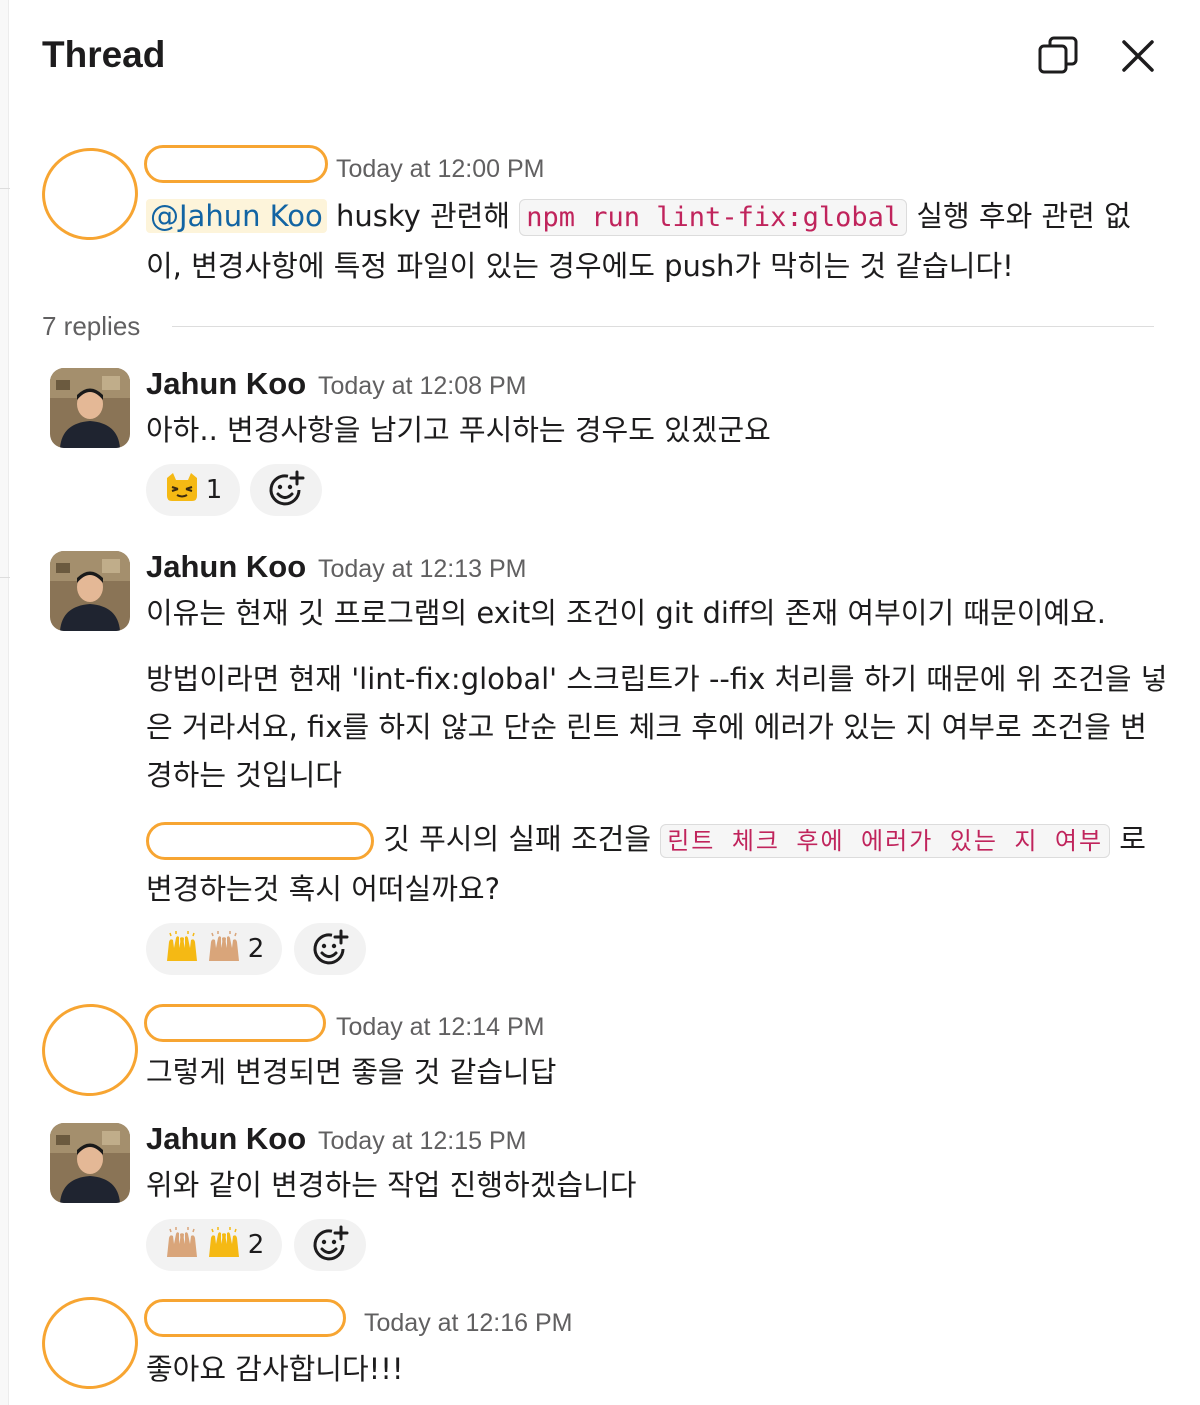  Describe the element at coordinates (885, 841) in the screenshot. I see `inline-code: 린트 체크 후에 에러가 있는 지 여부` at that location.